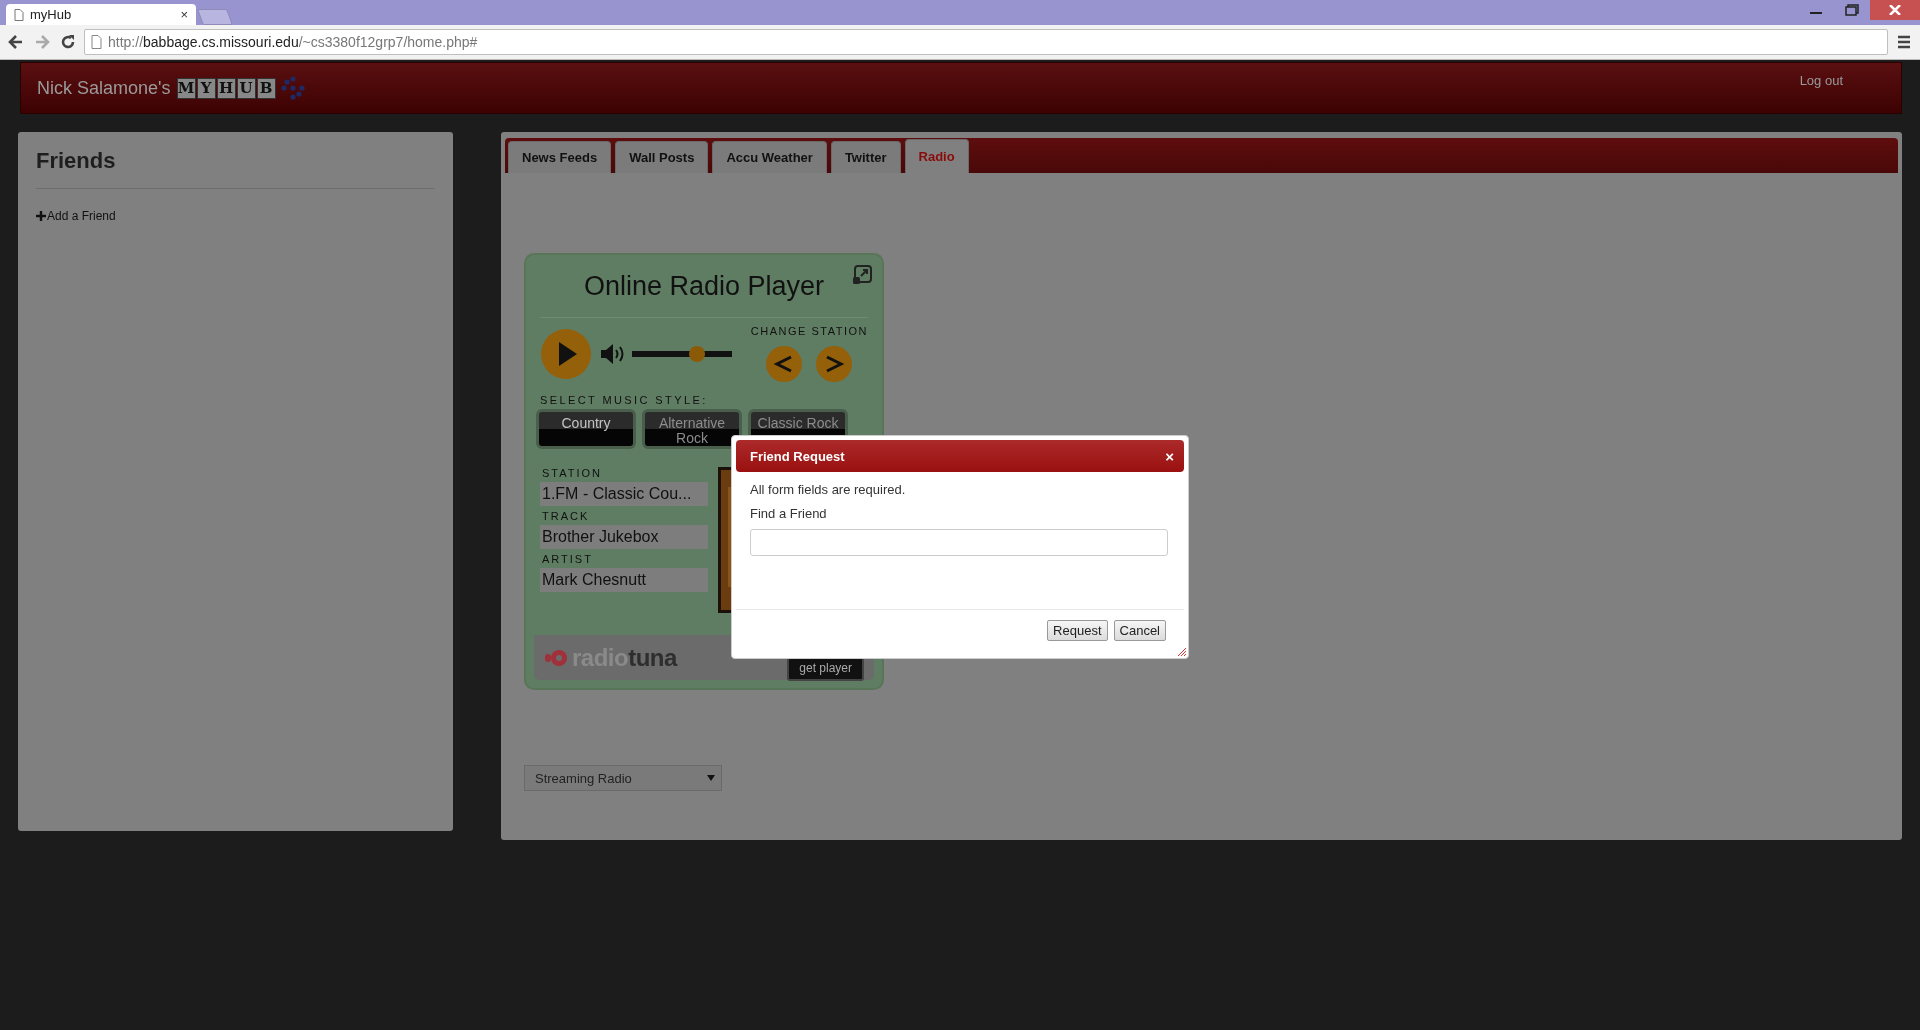 This screenshot has width=1920, height=1030. Describe the element at coordinates (828, 489) in the screenshot. I see `form-note: All form fields are required.` at that location.